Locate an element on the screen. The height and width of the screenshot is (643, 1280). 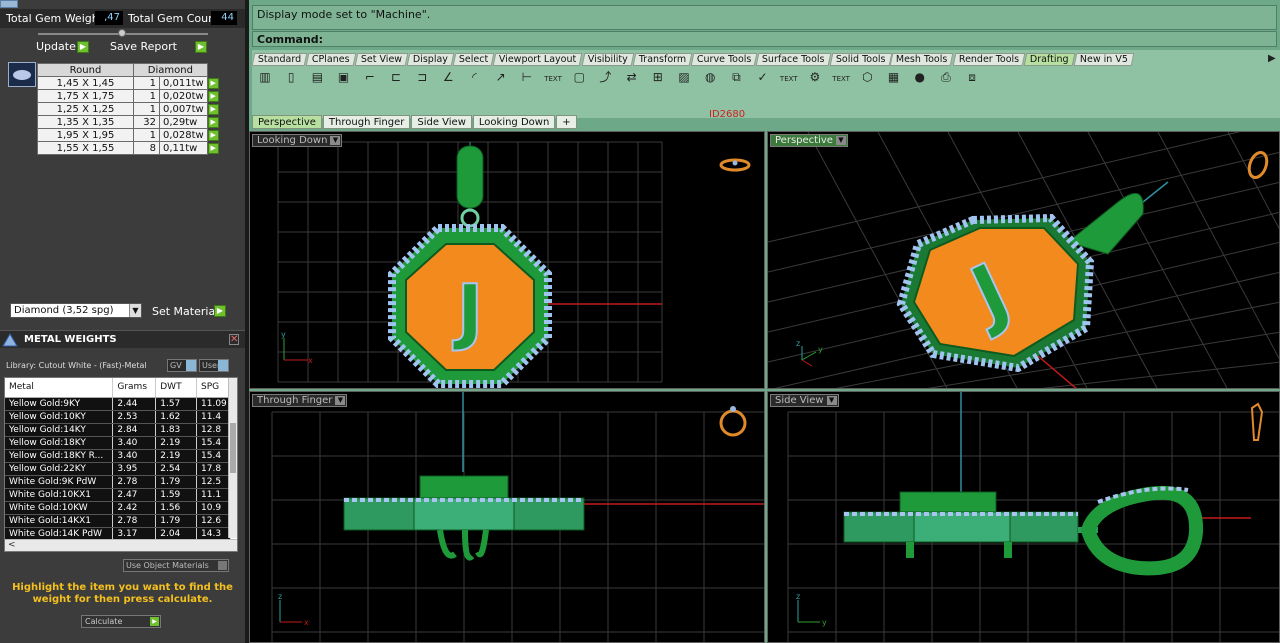
hatch-icon: ▨ is located at coordinates (684, 77).